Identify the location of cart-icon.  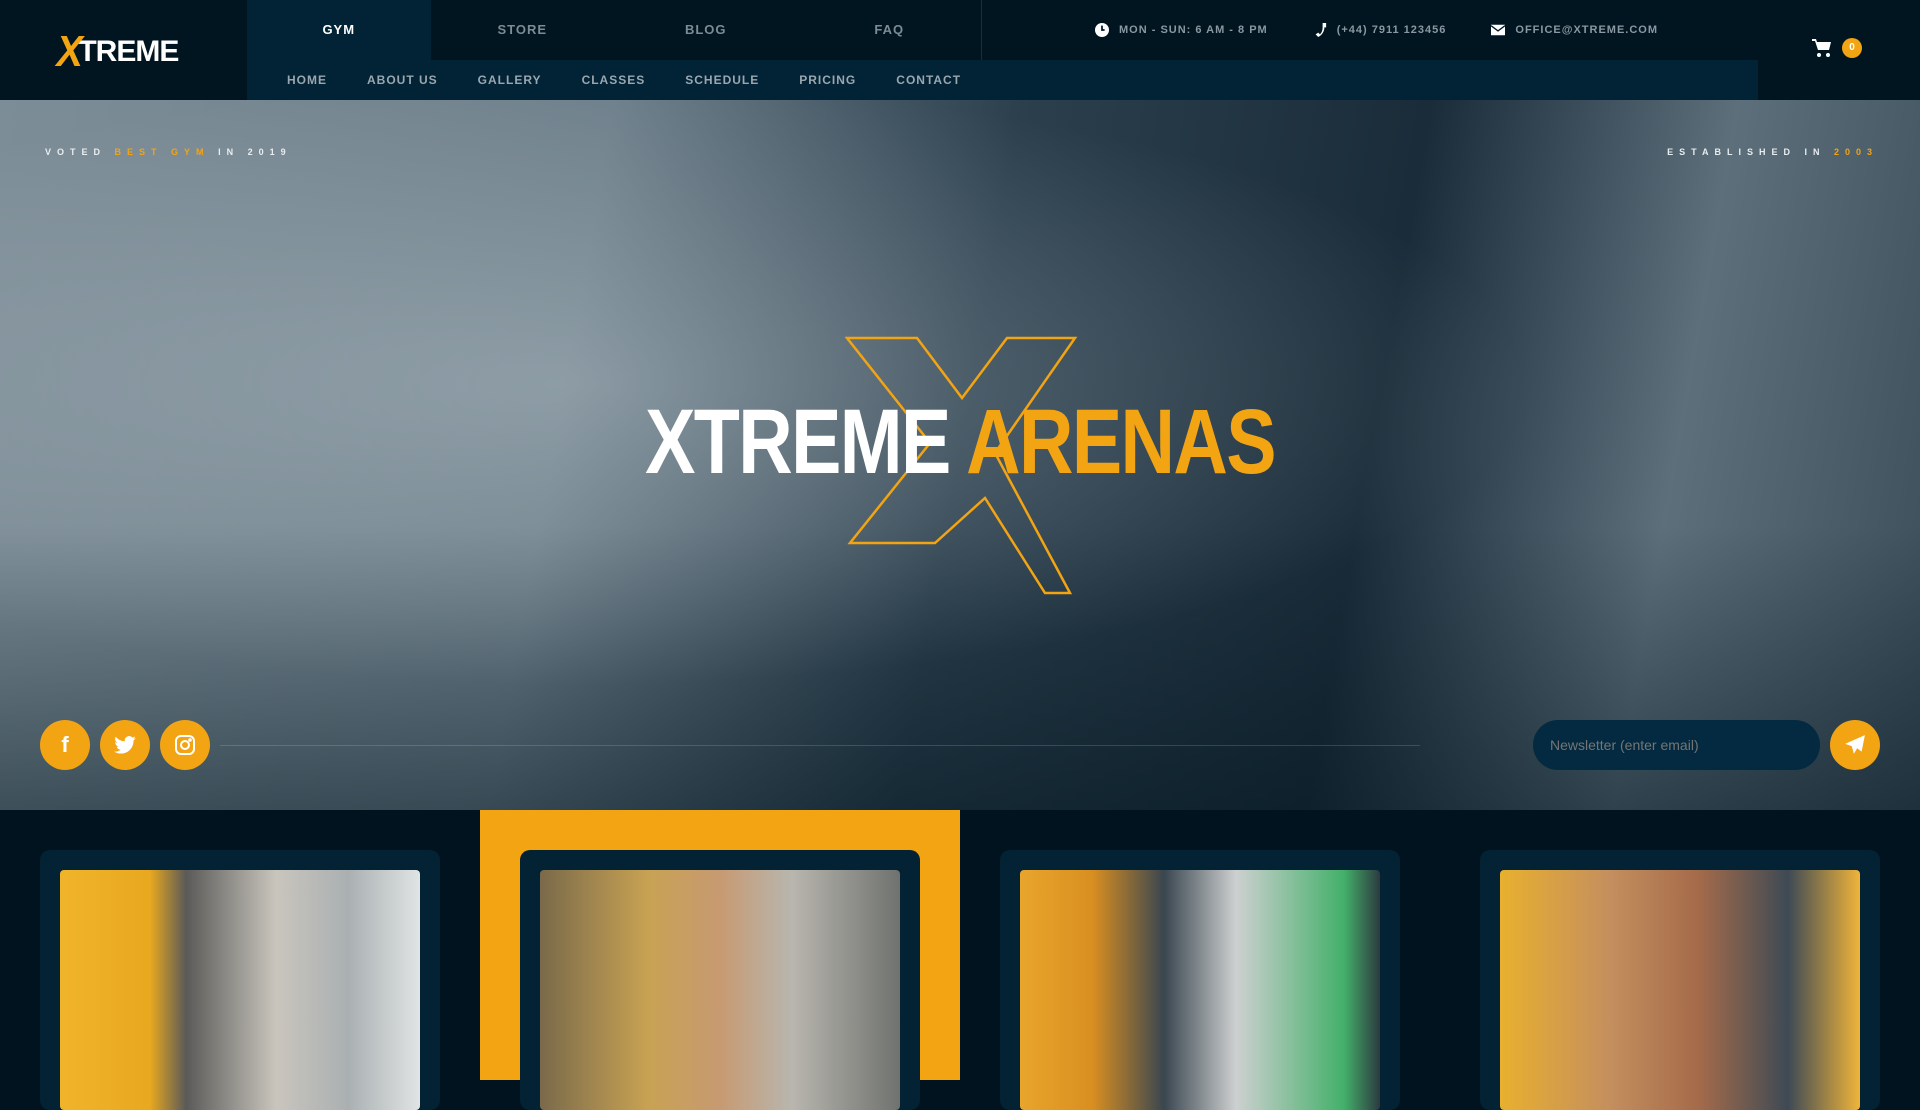
(1821, 48).